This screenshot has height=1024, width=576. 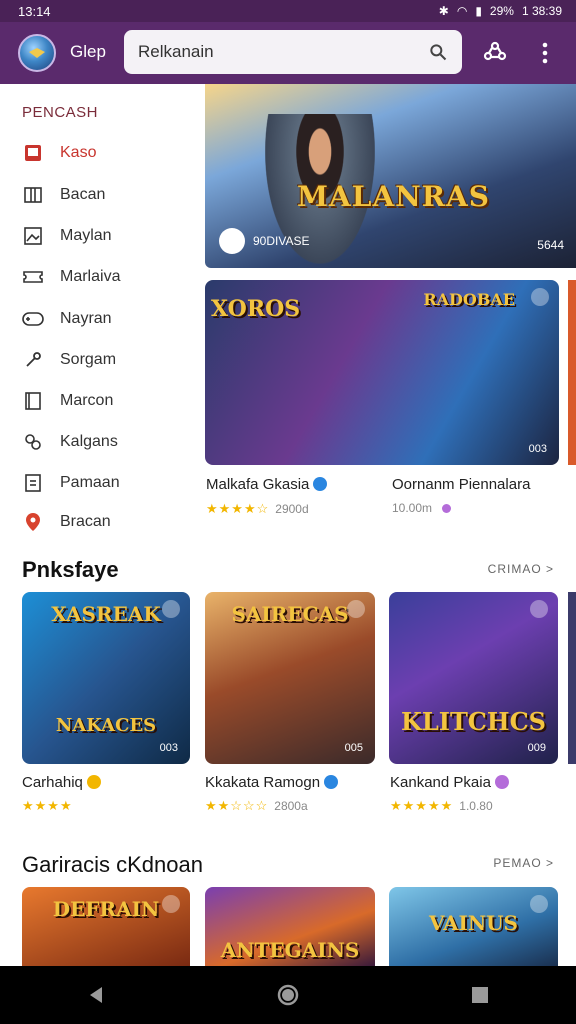 I want to click on featured-card: XOROS RADOBAE 003, so click(x=382, y=372).